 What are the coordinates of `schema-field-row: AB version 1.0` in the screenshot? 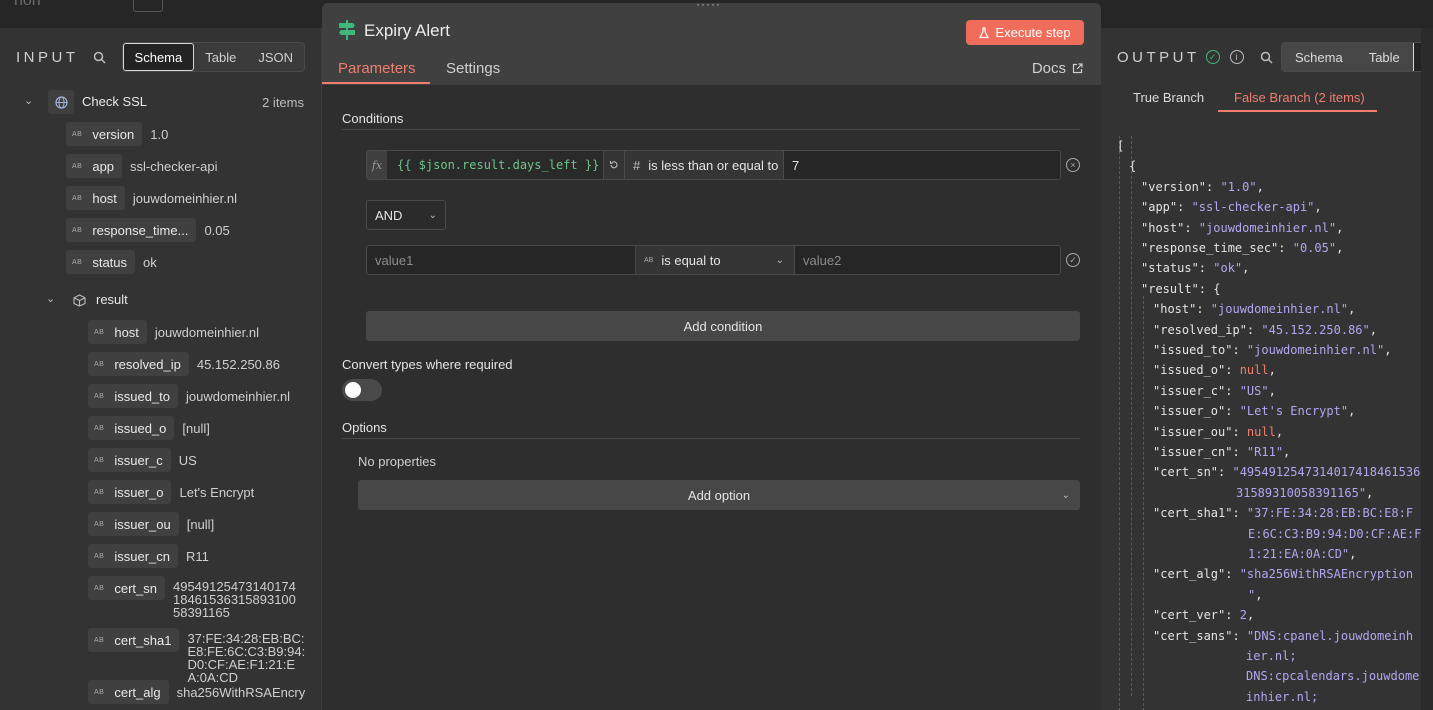 It's located at (187, 134).